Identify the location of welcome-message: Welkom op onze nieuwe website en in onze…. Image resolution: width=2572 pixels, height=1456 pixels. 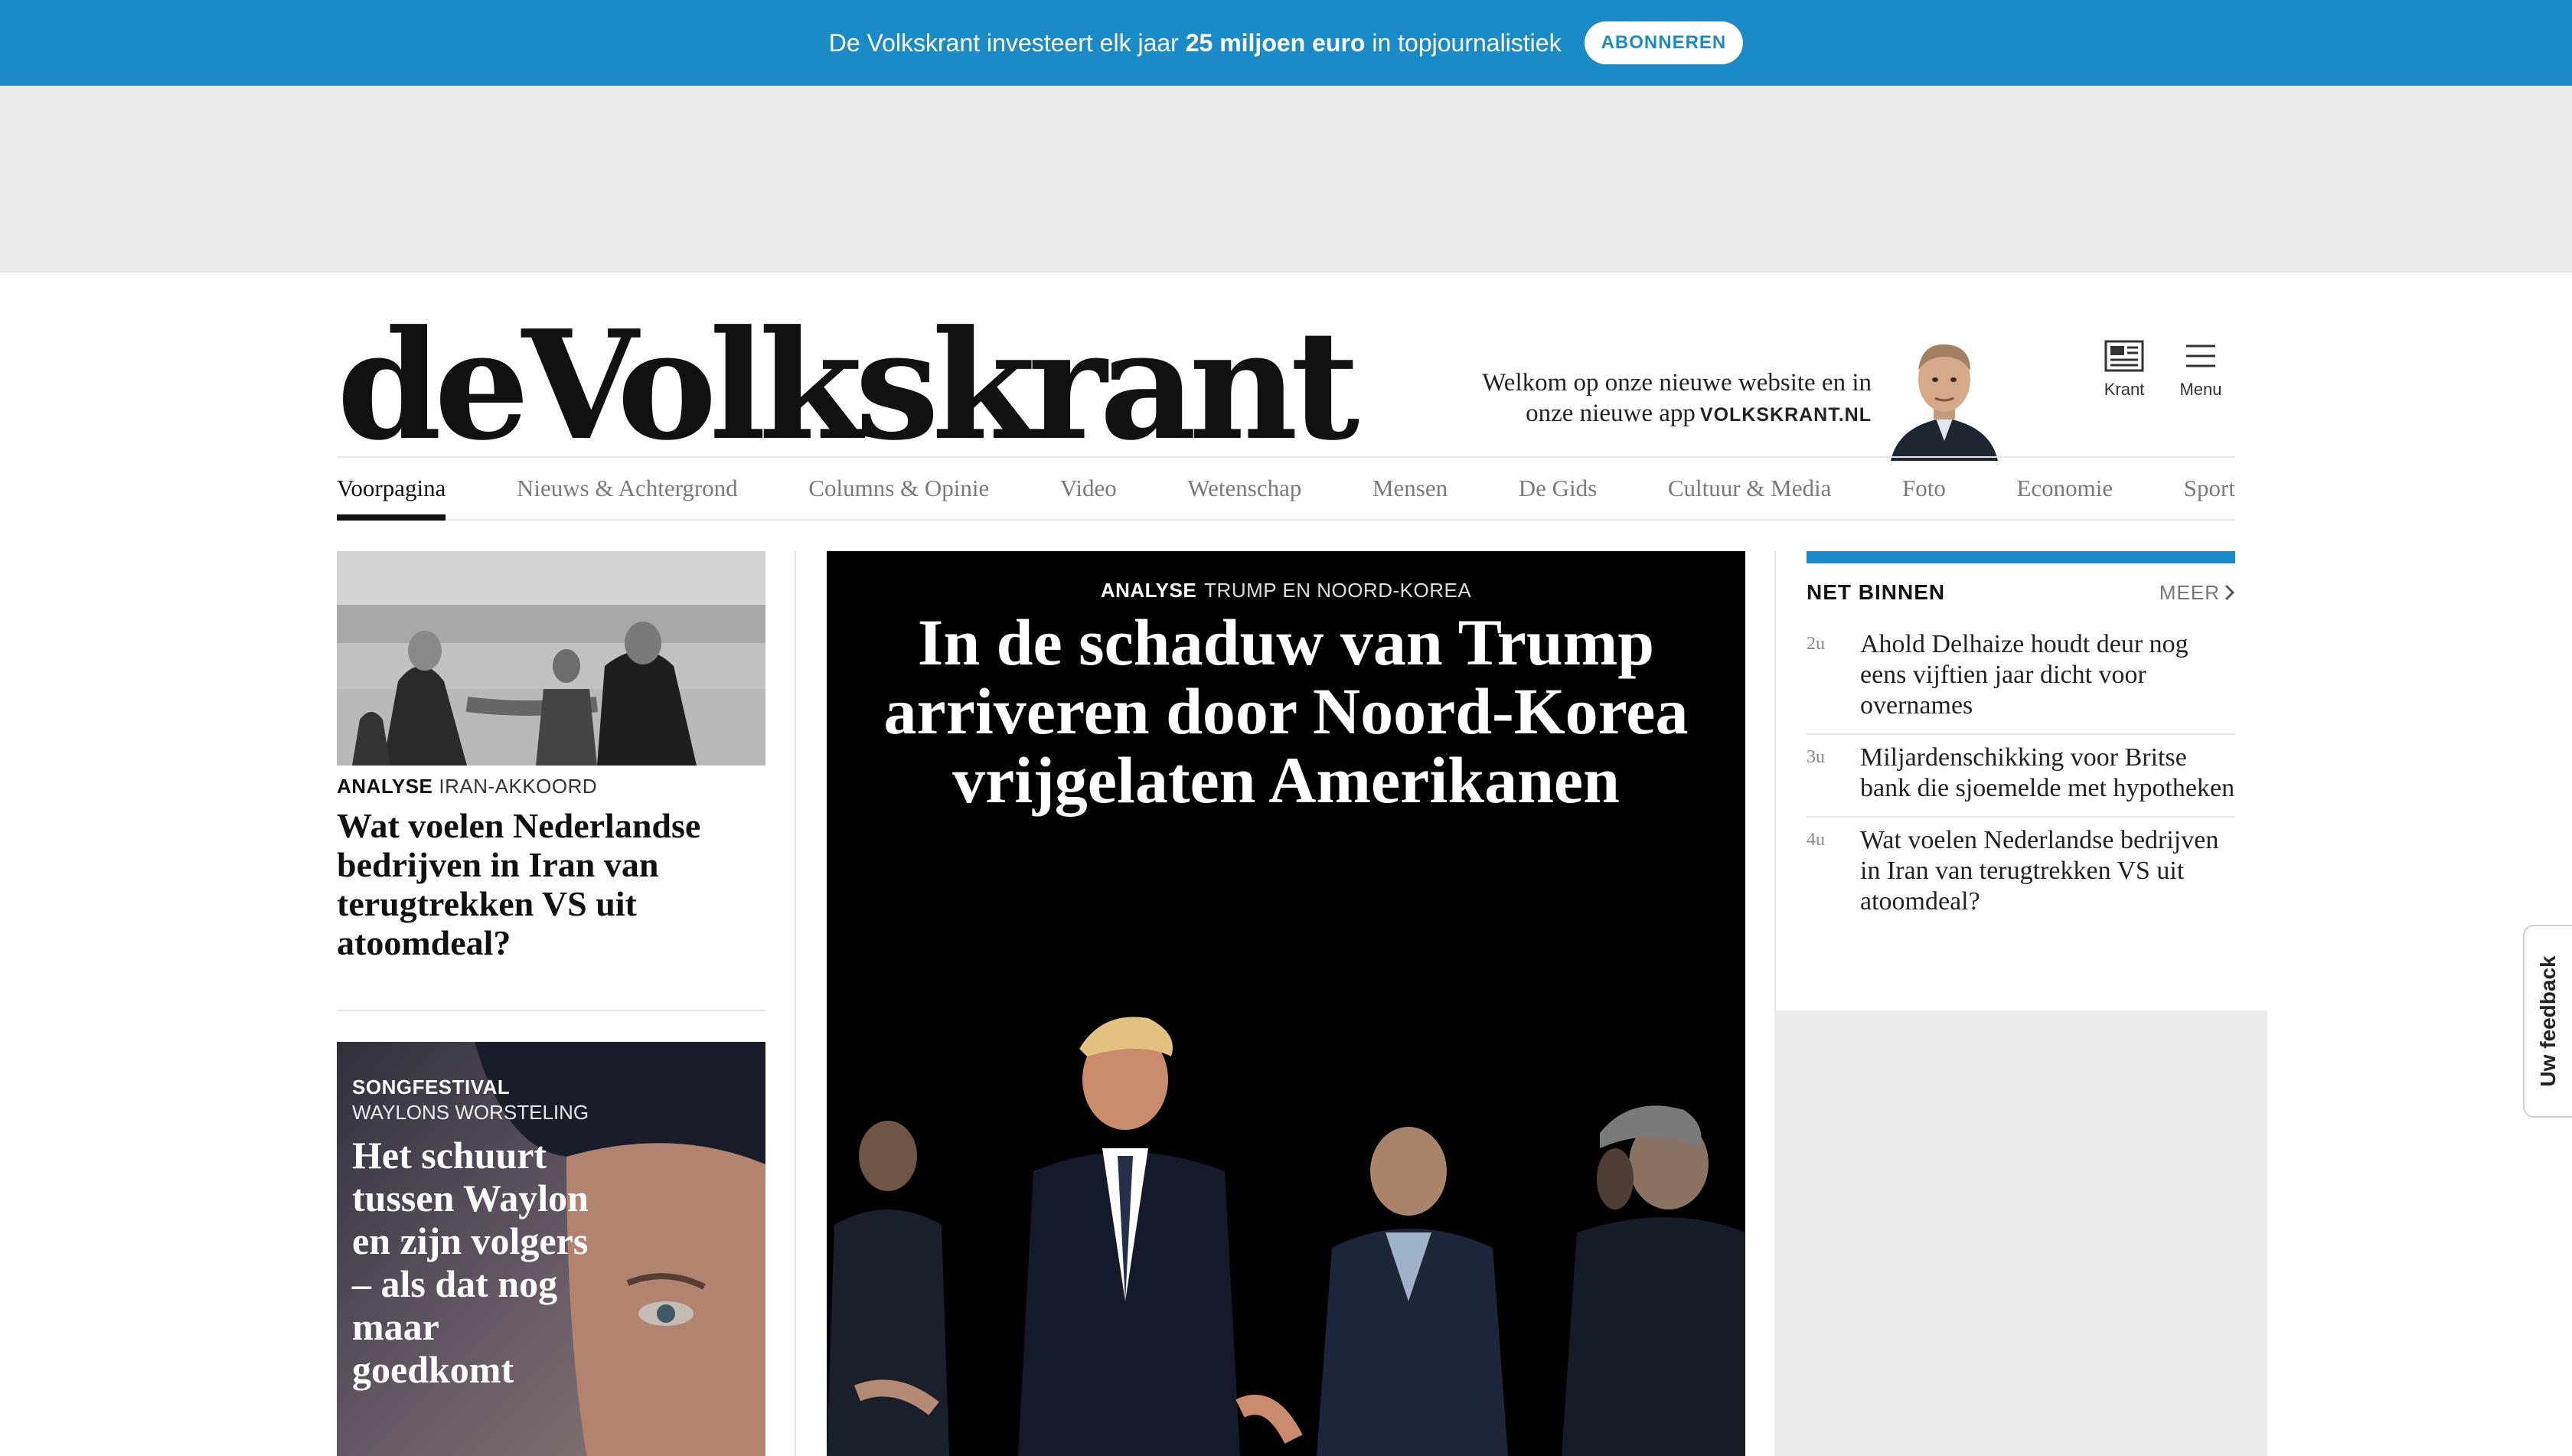
(1677, 399).